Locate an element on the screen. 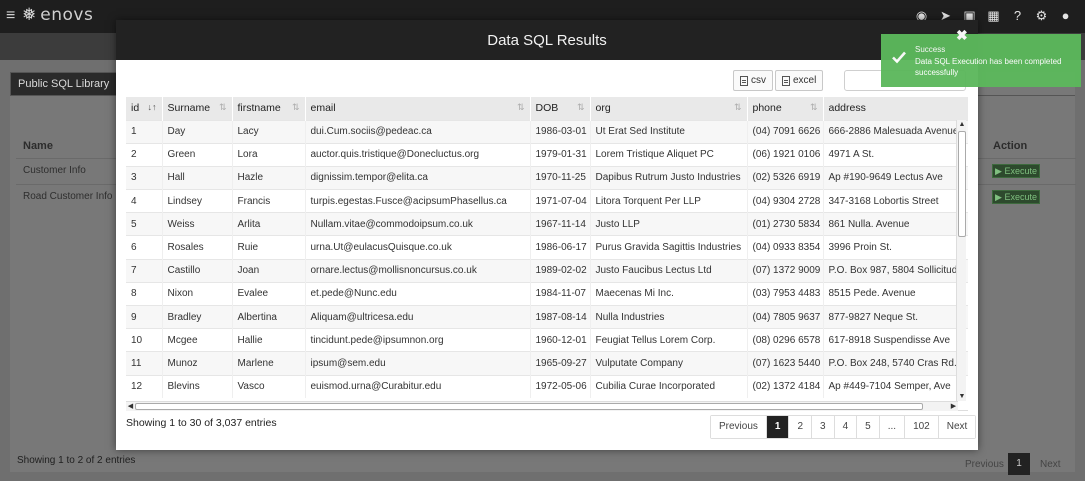 The image size is (1085, 481). vertical-scrollbar: ▲ ▼ is located at coordinates (961, 260).